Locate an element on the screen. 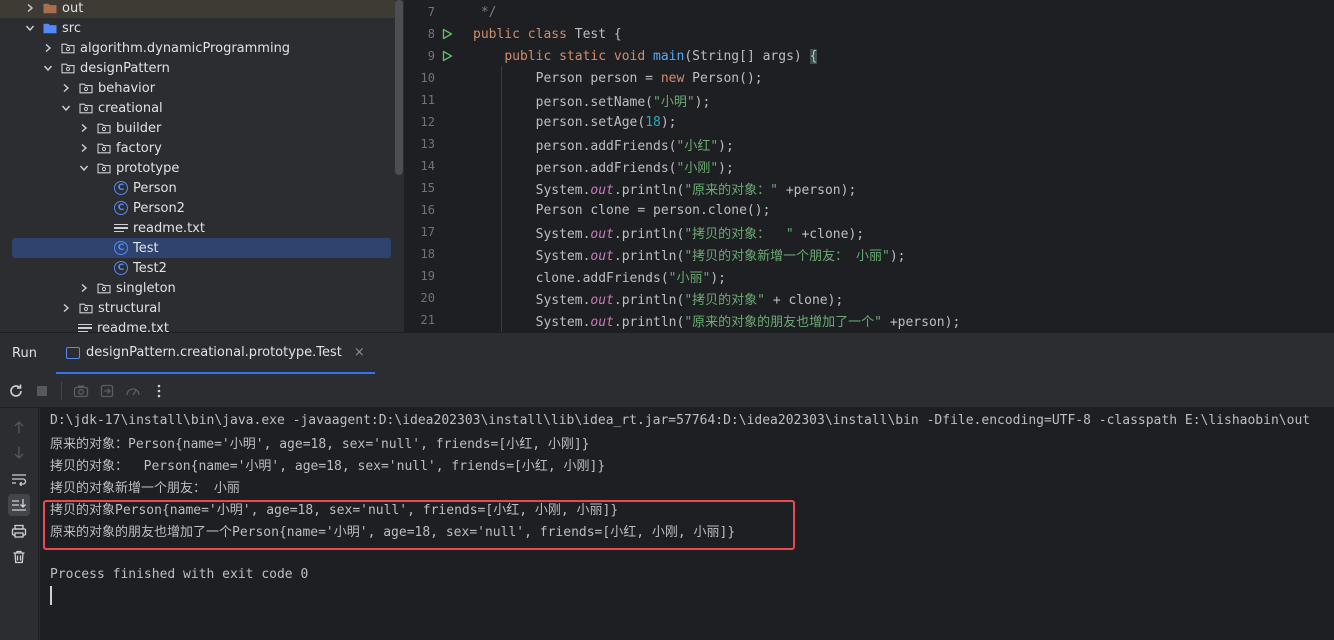 This screenshot has width=1334, height=640. soft-wrap-icon is located at coordinates (19, 479).